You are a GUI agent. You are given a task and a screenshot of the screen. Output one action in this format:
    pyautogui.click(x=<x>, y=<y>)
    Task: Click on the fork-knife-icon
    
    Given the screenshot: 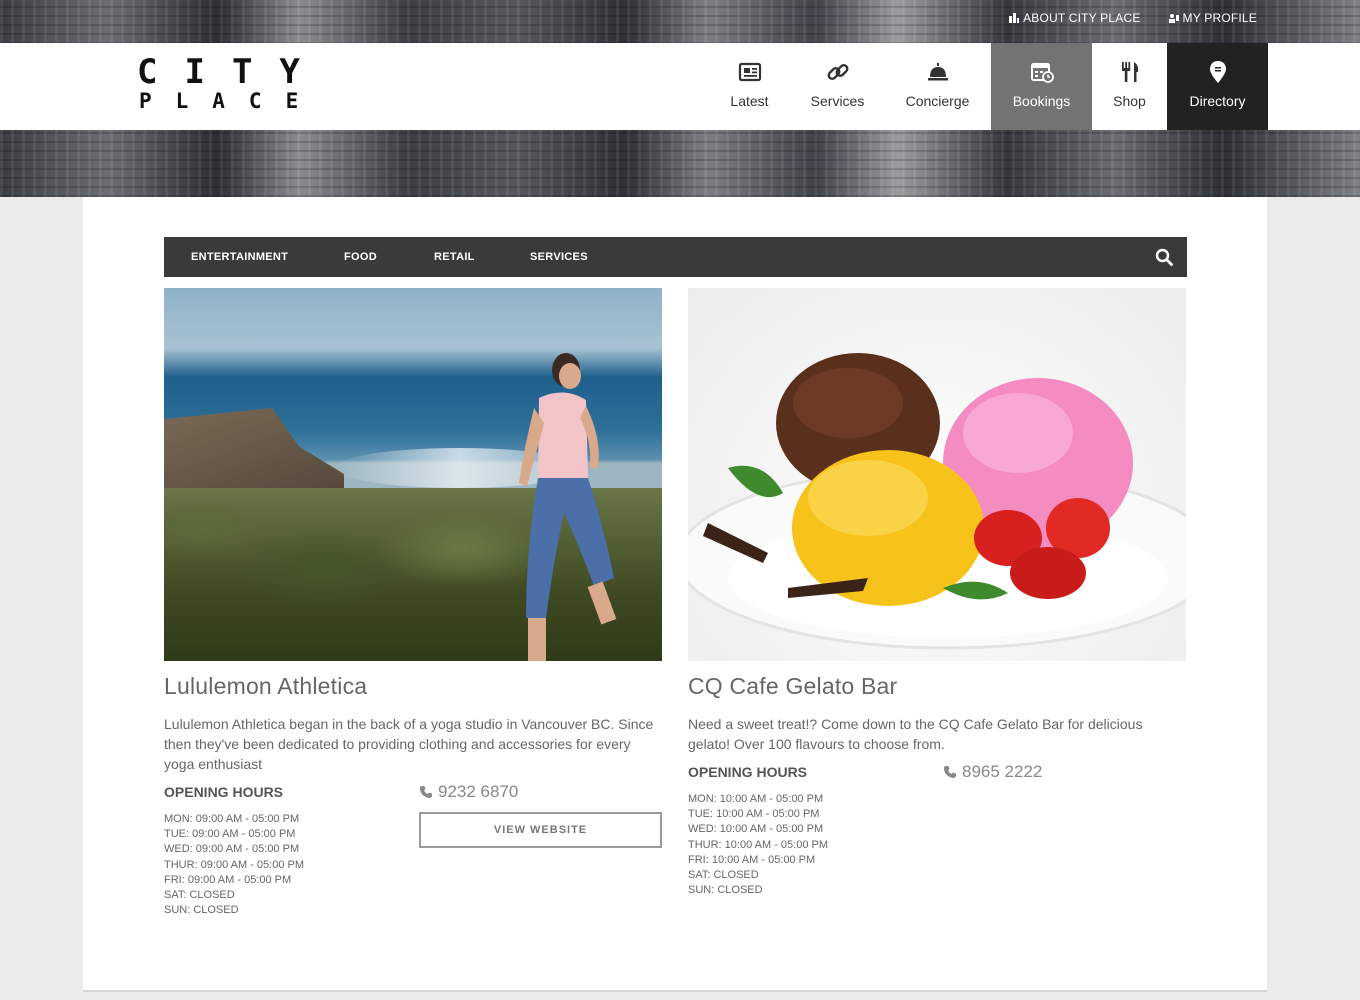 What is the action you would take?
    pyautogui.click(x=1130, y=72)
    